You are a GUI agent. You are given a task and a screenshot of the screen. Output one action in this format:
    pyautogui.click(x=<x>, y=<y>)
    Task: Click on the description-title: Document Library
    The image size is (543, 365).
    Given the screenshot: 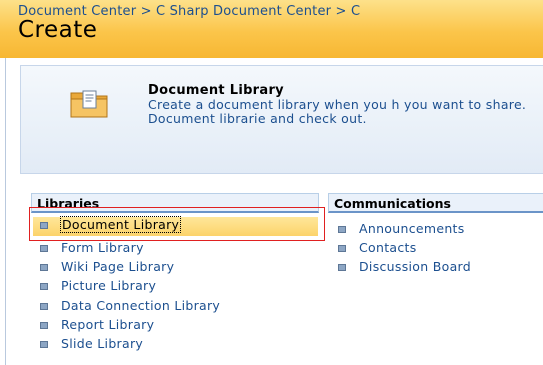 What is the action you would take?
    pyautogui.click(x=216, y=90)
    